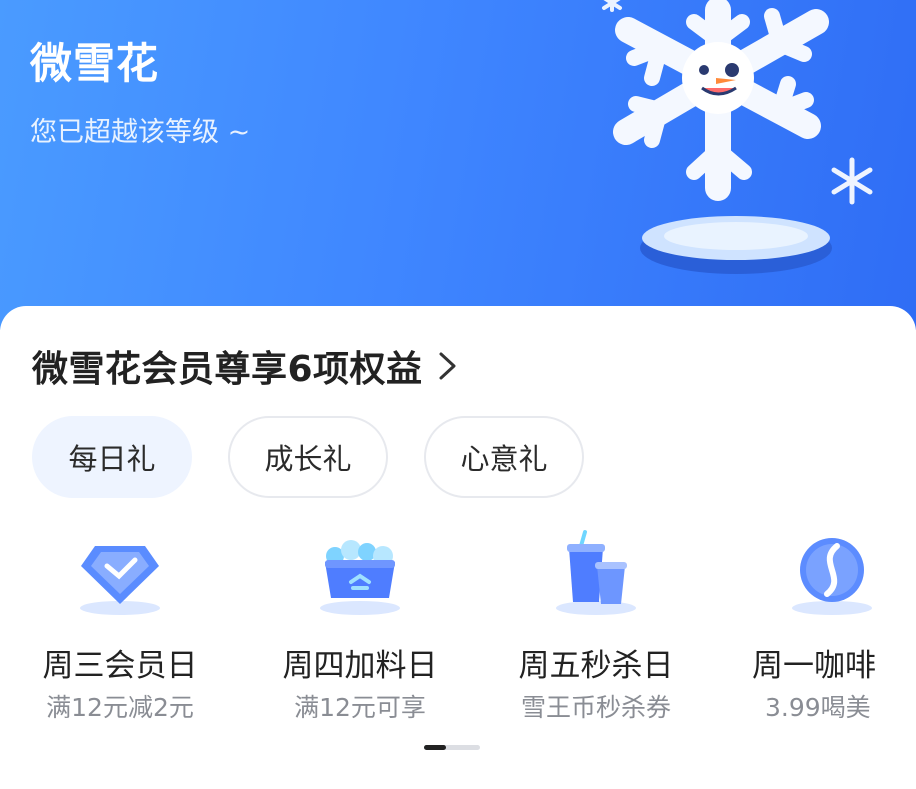 Image resolution: width=916 pixels, height=789 pixels. I want to click on tab-growth-gift: 成长礼, so click(308, 457).